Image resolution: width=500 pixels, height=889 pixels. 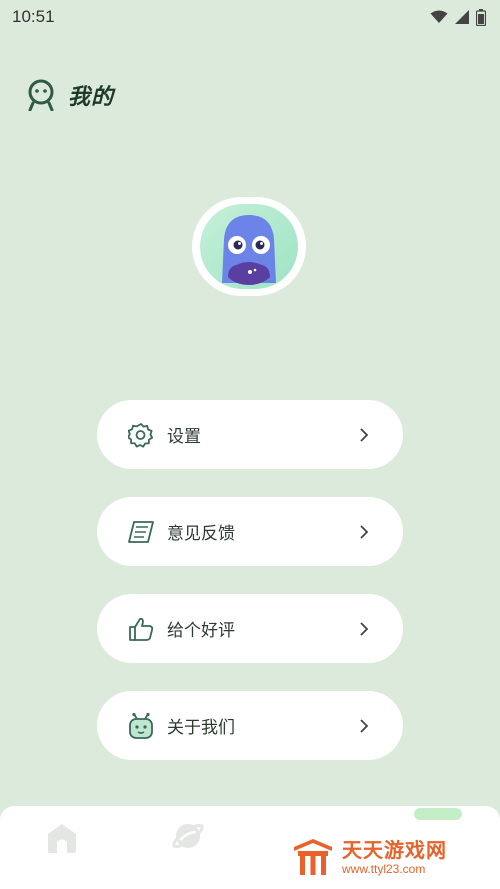 What do you see at coordinates (91, 97) in the screenshot?
I see `page-title: 我的` at bounding box center [91, 97].